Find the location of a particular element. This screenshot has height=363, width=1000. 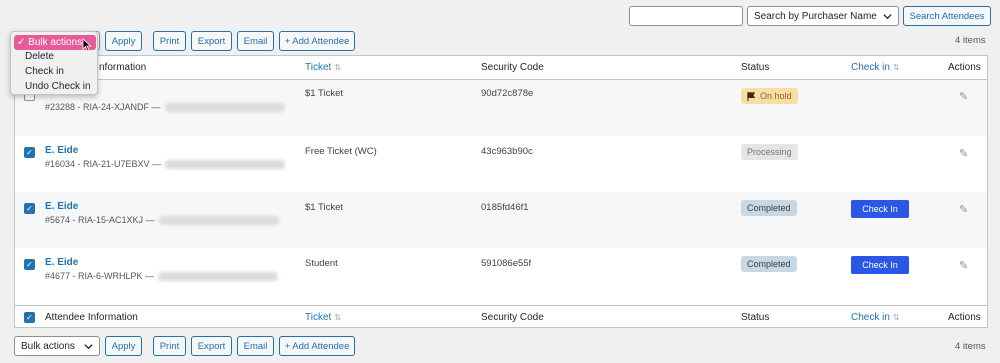

search-attendees-button: Search Attendees is located at coordinates (947, 16).